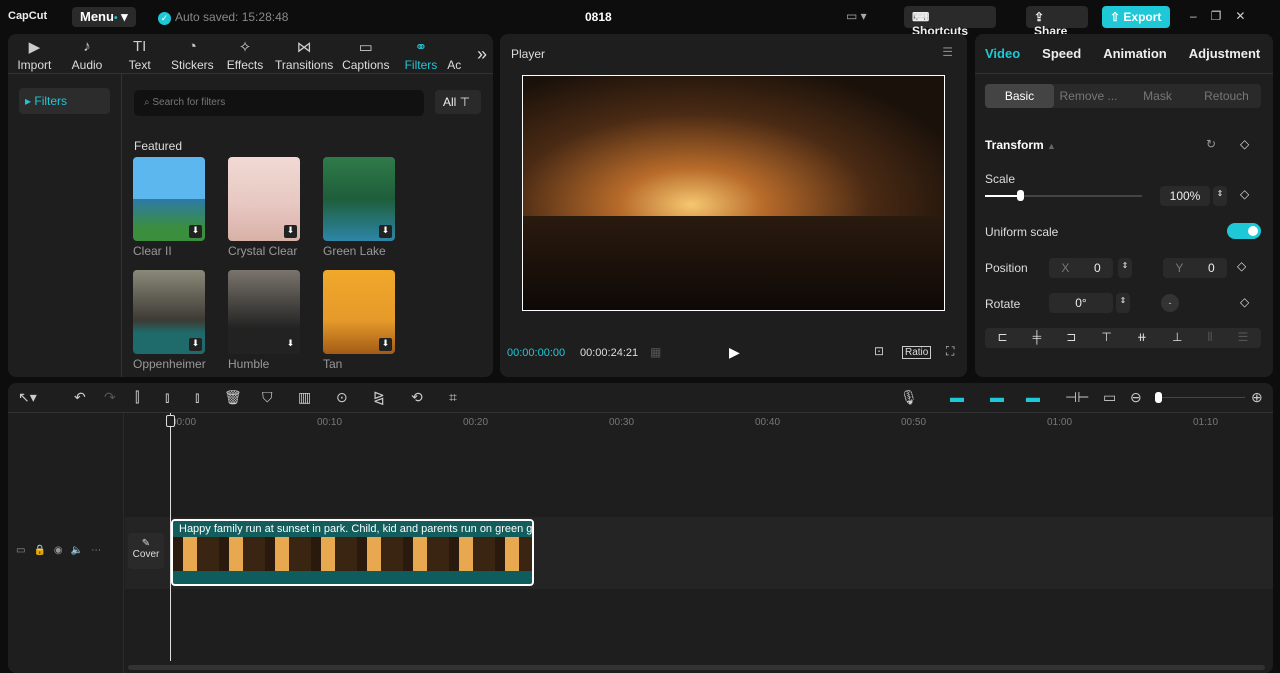  Describe the element at coordinates (1057, 22) in the screenshot. I see `share-button: ⇪ Share` at that location.